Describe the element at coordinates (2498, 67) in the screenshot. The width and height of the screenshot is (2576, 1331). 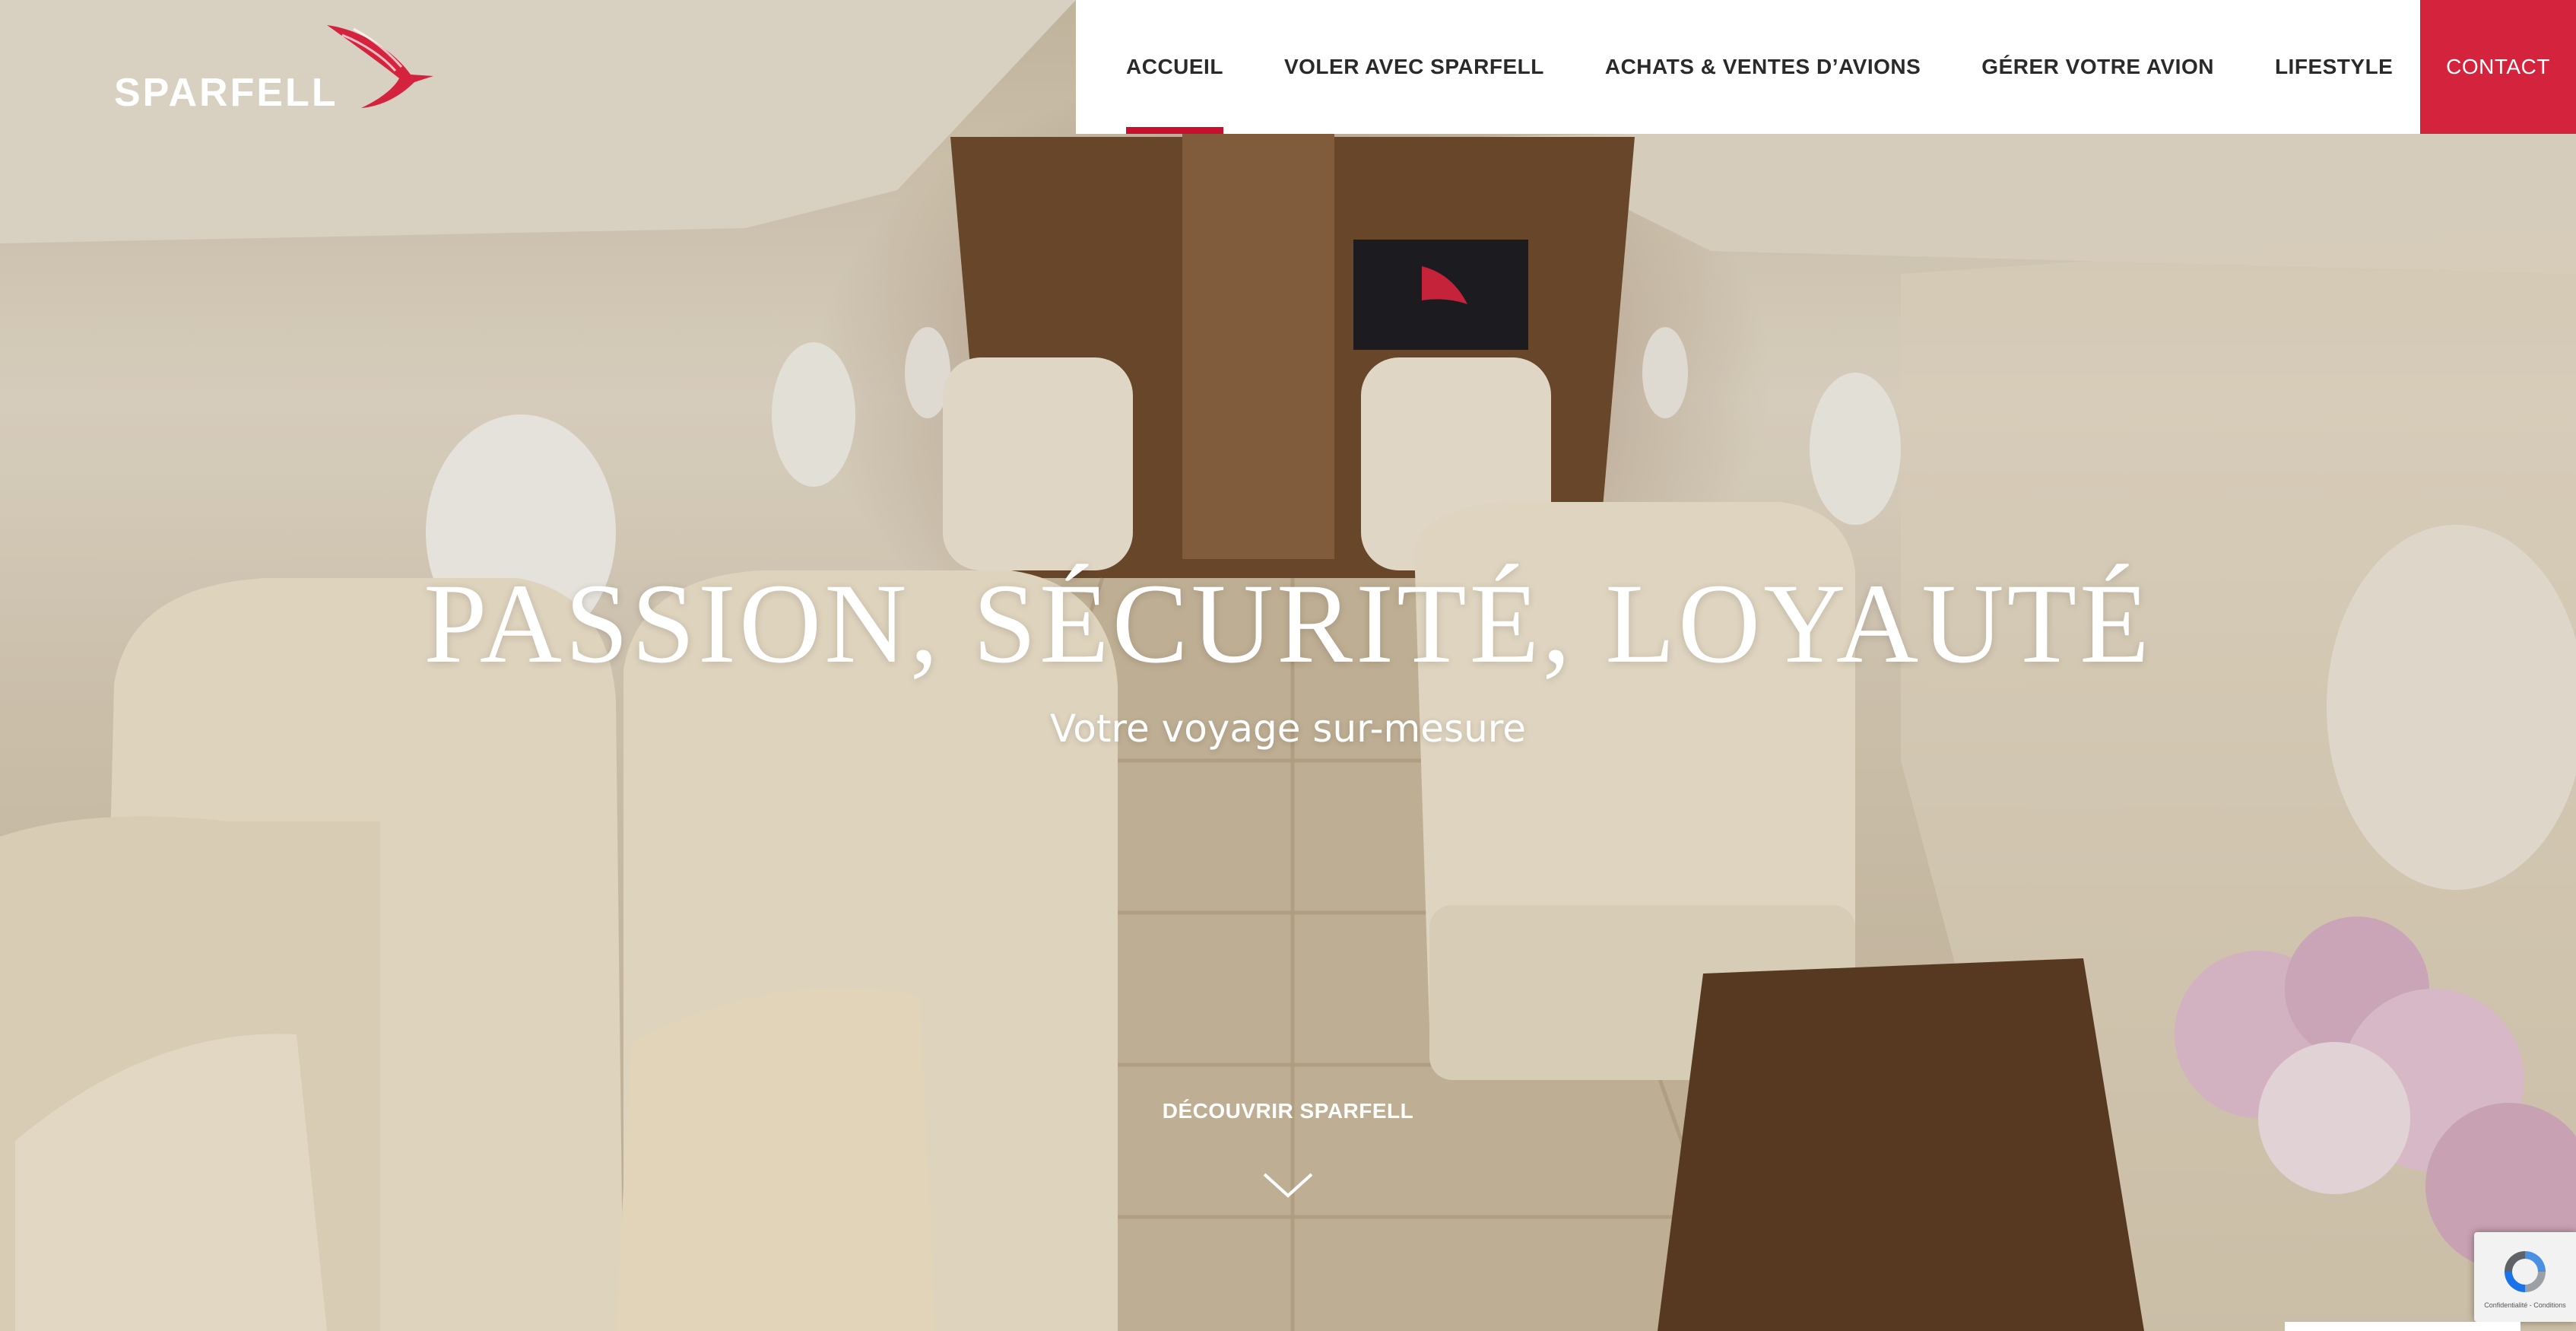
I see `contact-button: CONTACT` at that location.